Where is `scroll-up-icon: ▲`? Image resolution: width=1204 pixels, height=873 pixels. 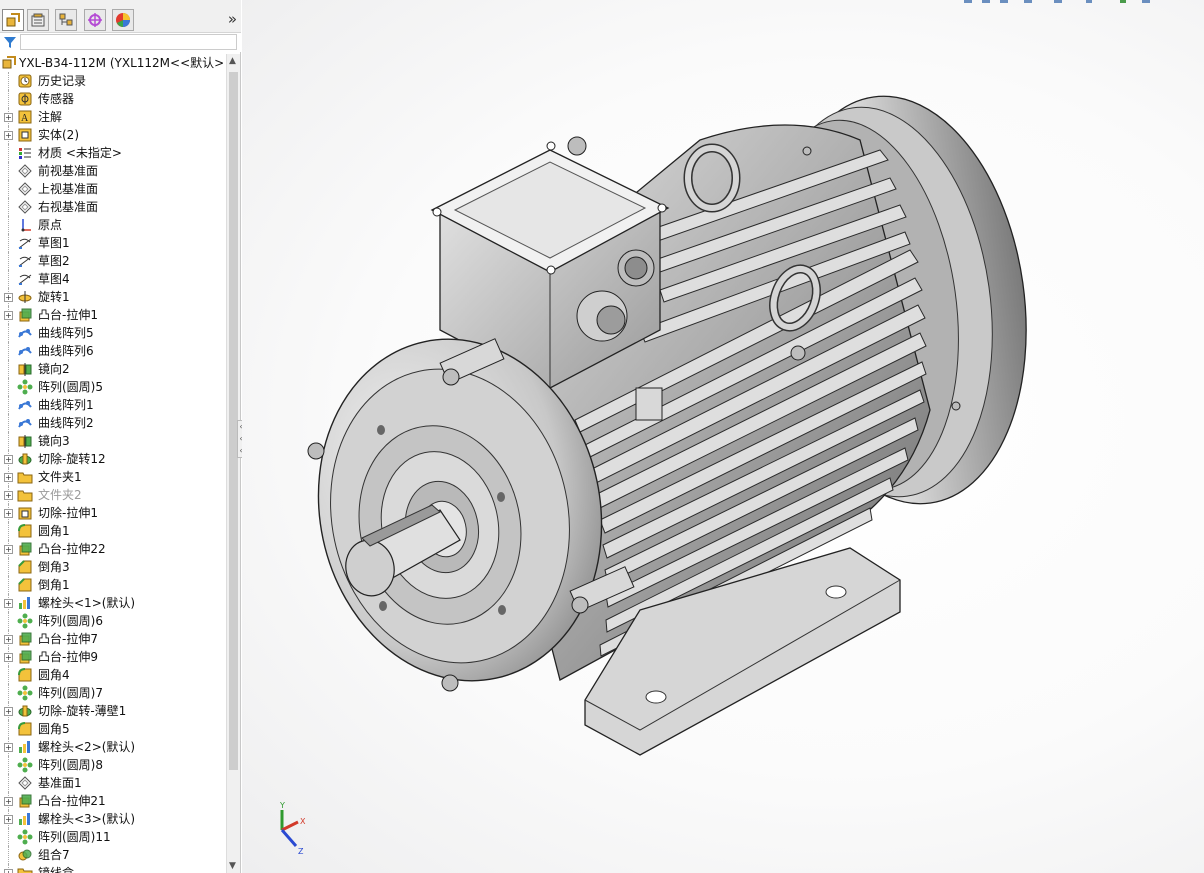
scroll-up-icon: ▲ is located at coordinates (232, 61).